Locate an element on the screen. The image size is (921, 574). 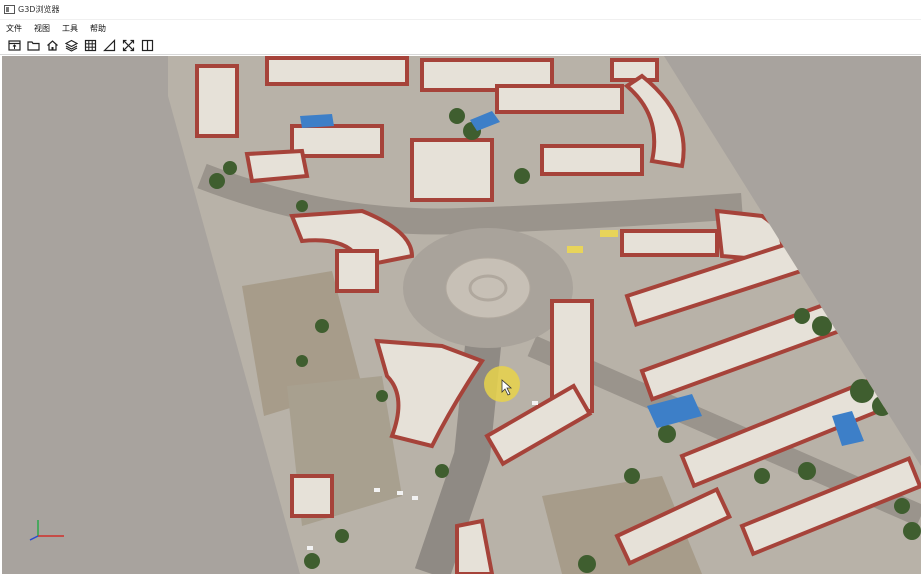
menu-file: 文件 is located at coordinates (14, 28).